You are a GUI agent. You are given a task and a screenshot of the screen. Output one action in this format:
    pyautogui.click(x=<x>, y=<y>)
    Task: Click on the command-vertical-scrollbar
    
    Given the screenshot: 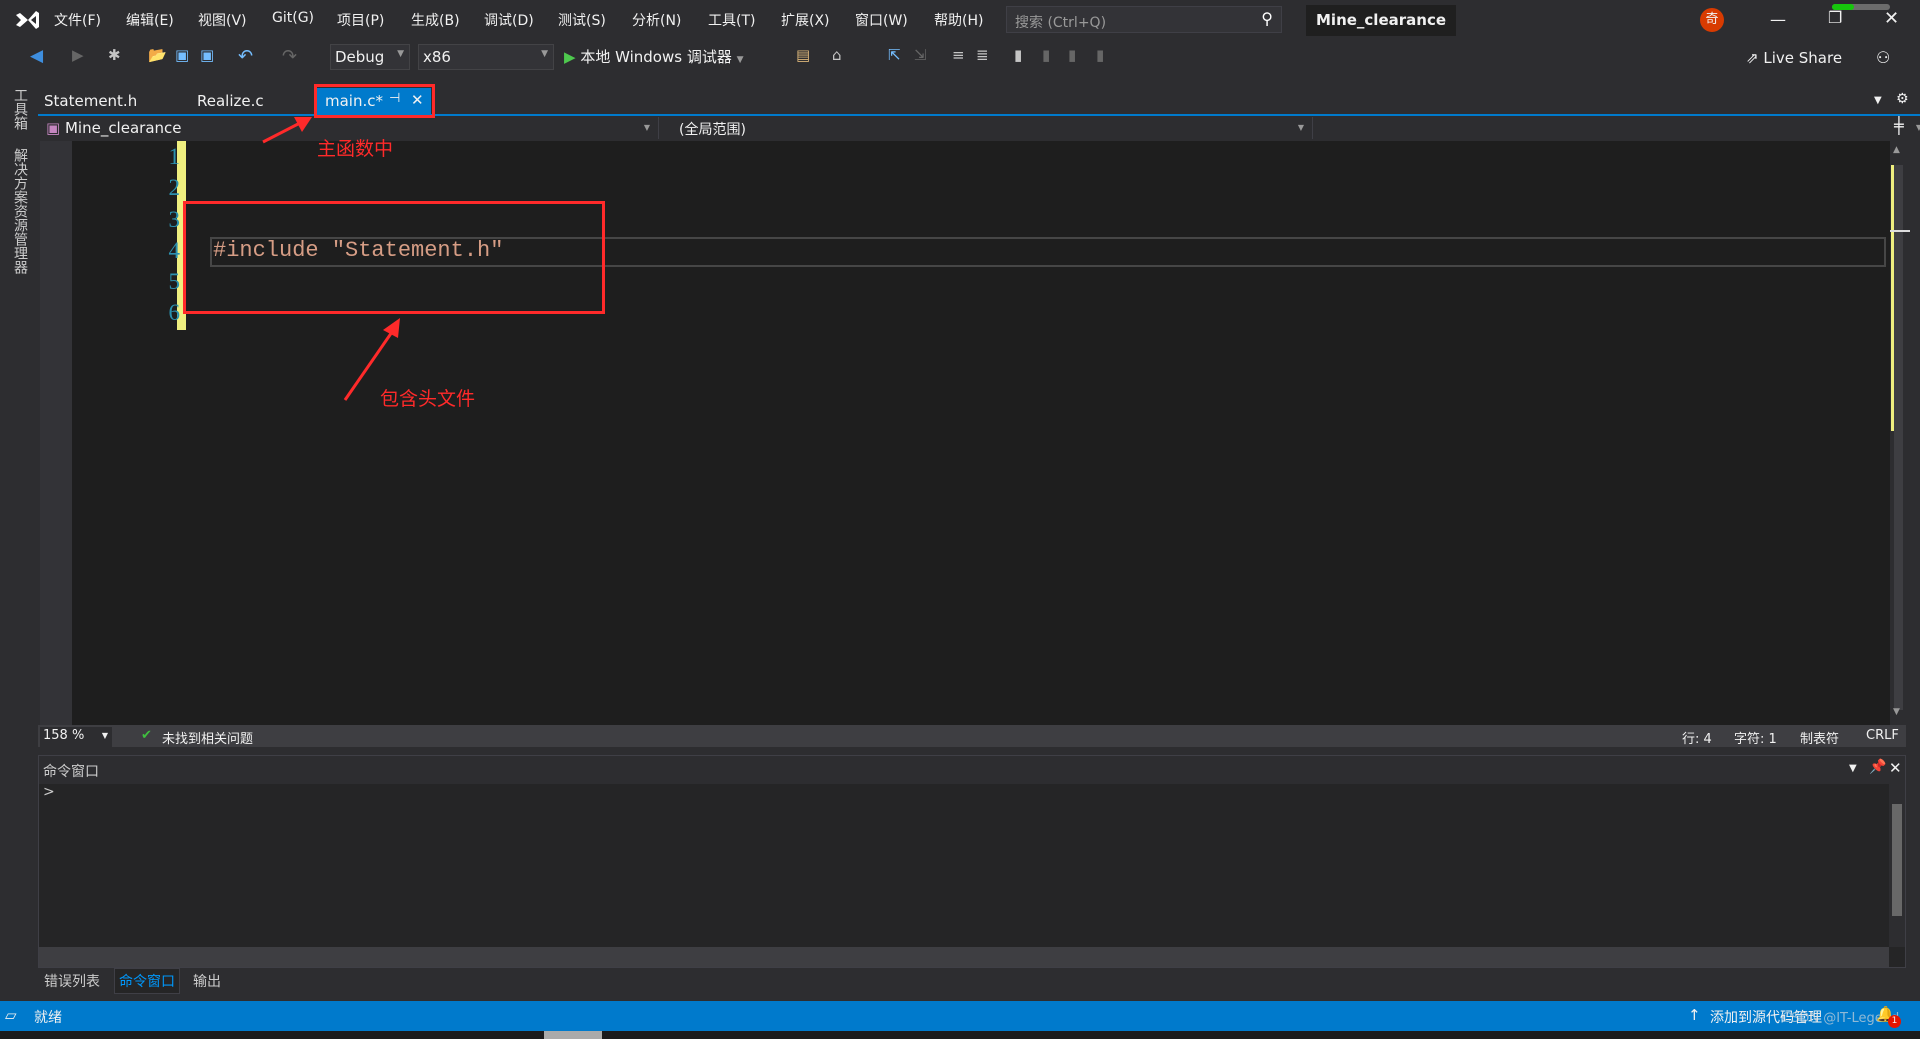 What is the action you would take?
    pyautogui.click(x=1897, y=865)
    